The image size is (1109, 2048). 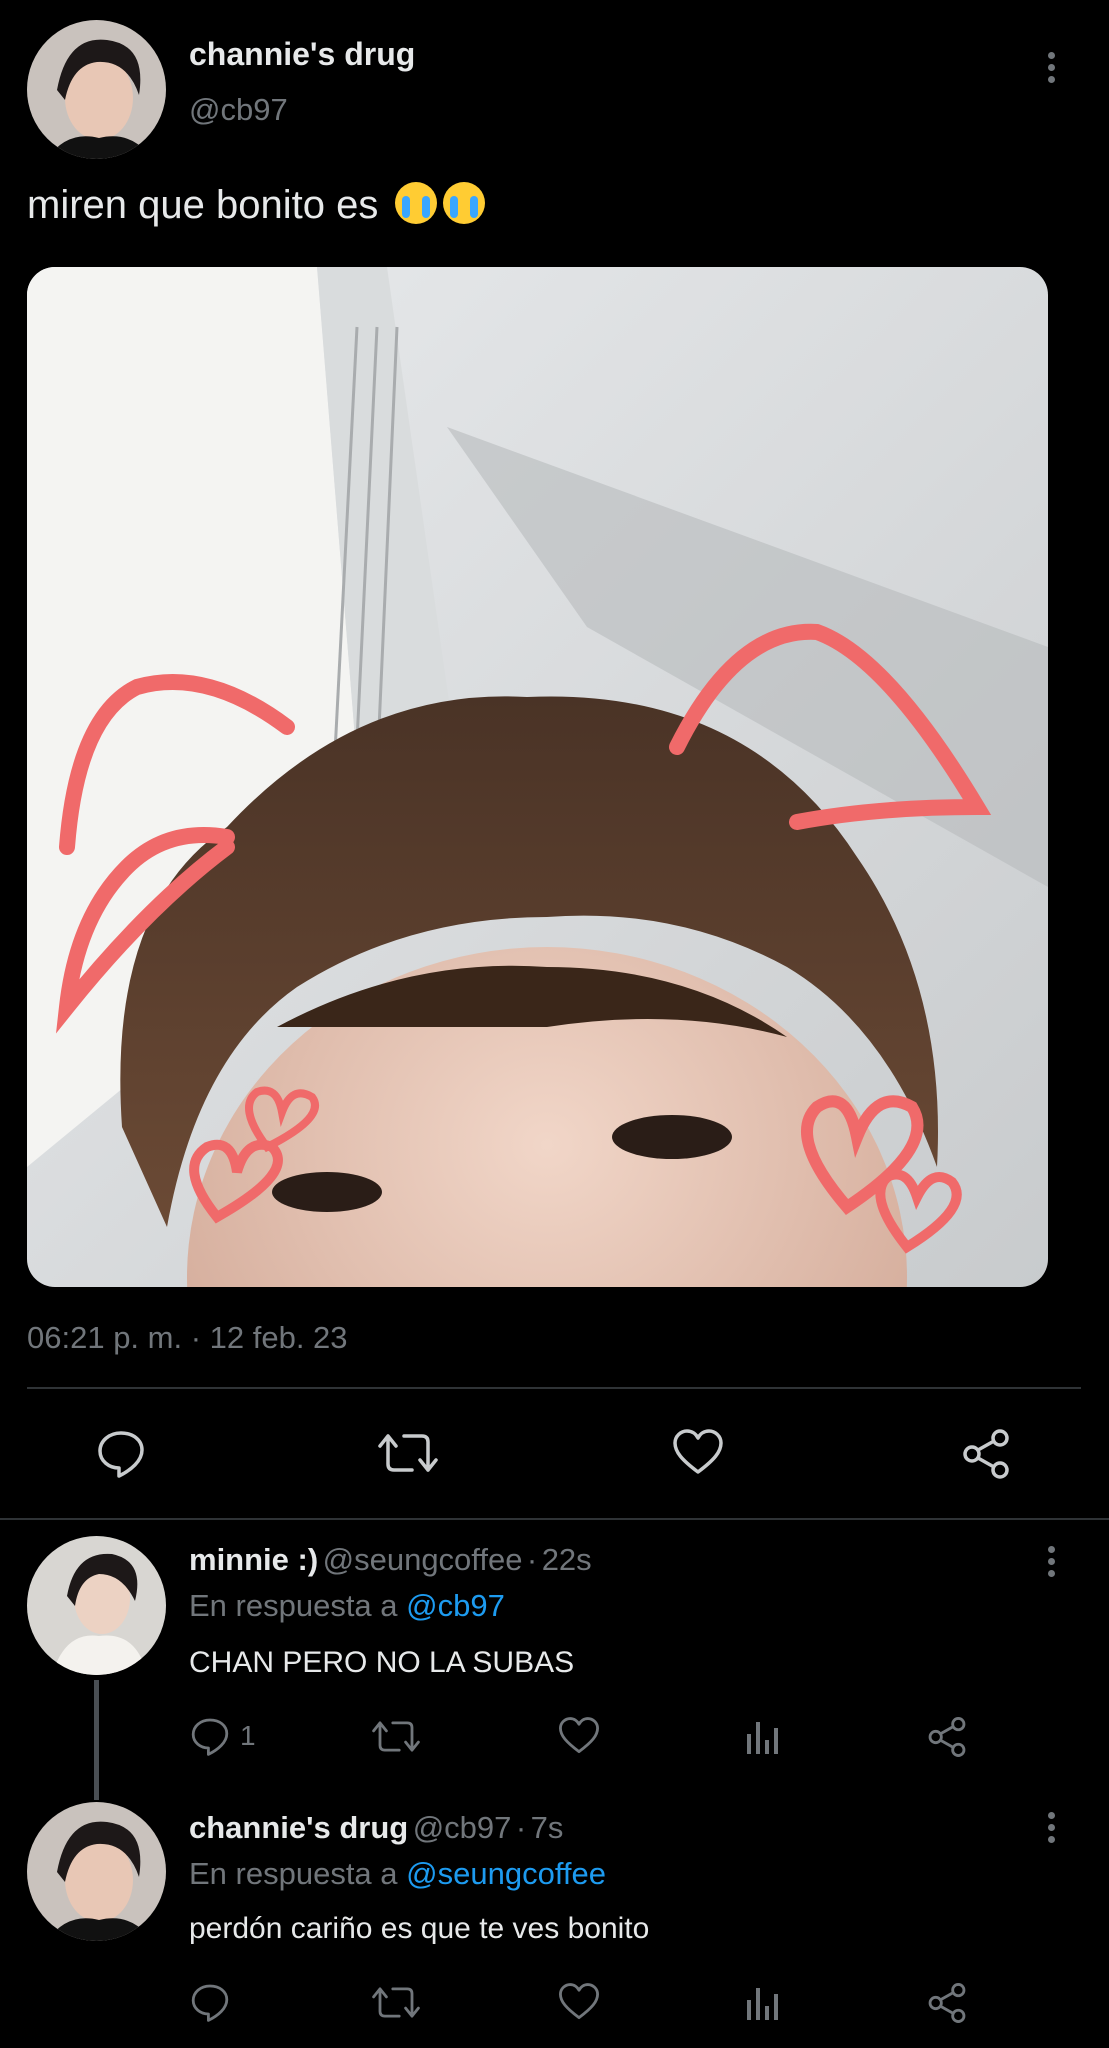 What do you see at coordinates (506, 1873) in the screenshot?
I see `in-reply-to-link: @seungcoffee` at bounding box center [506, 1873].